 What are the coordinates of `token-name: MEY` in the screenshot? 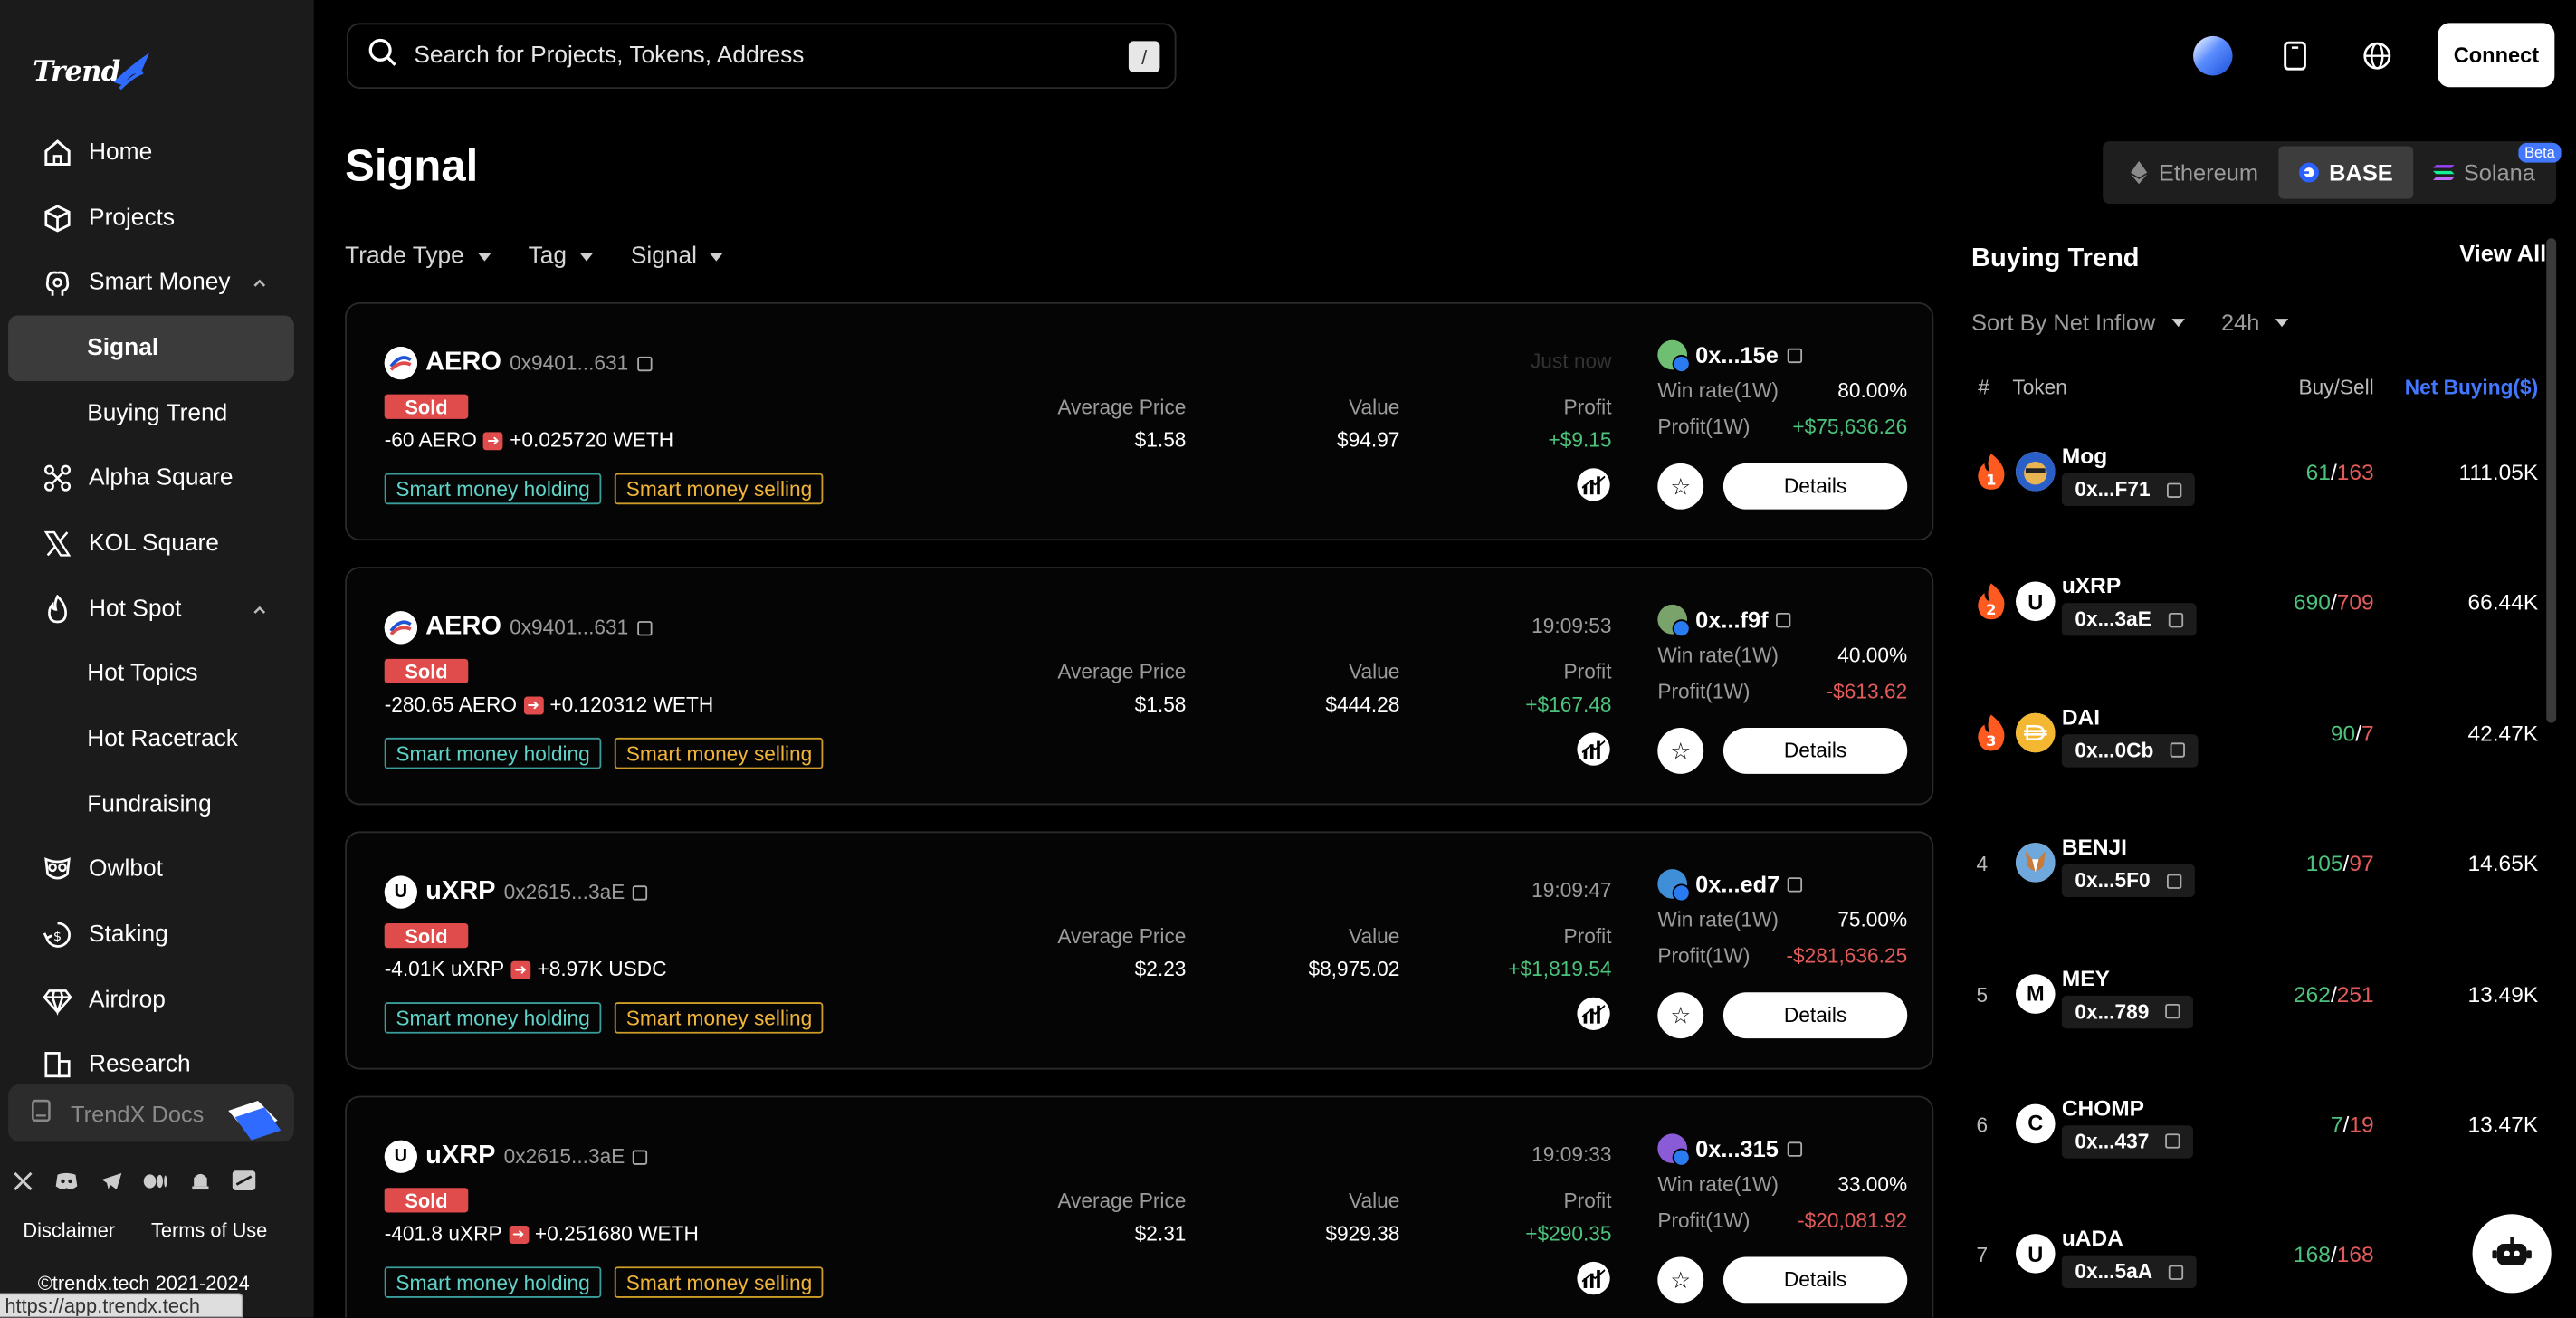 It's located at (2086, 977).